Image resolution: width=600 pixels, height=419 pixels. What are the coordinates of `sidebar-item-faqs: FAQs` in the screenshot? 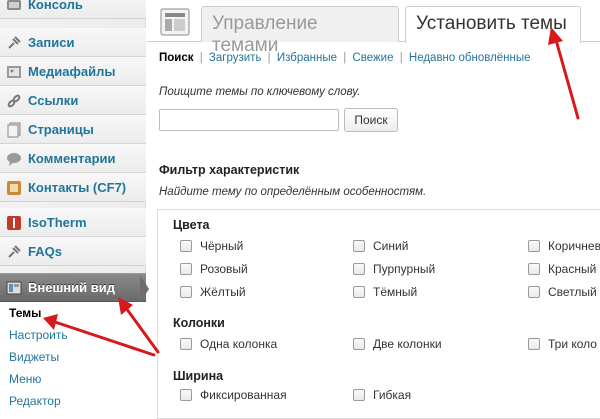 It's located at (73, 251).